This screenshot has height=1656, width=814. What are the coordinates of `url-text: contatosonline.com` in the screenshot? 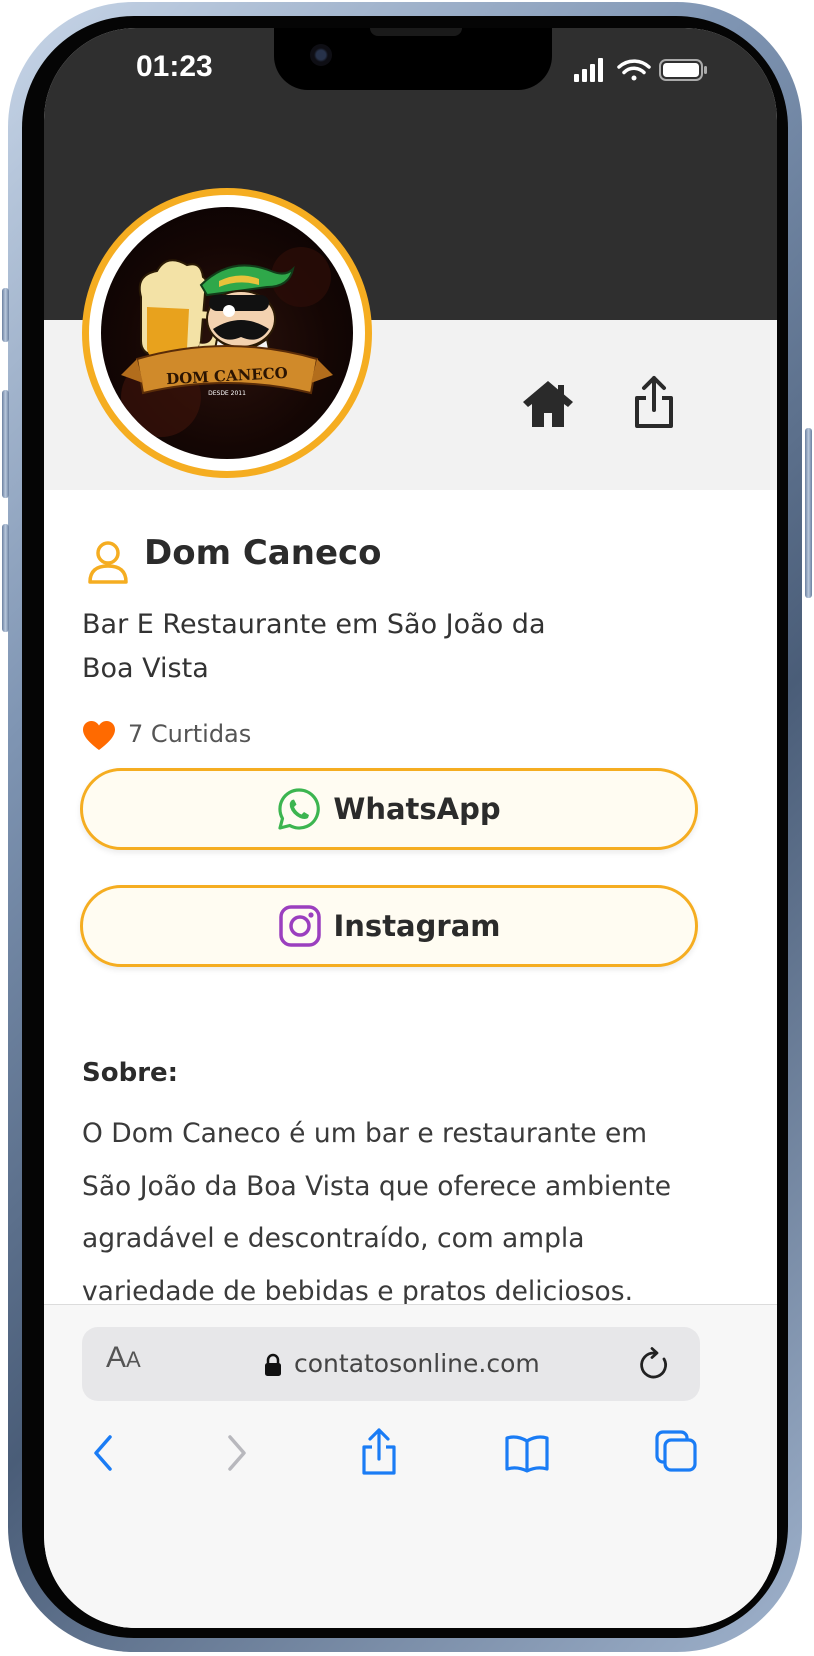 It's located at (417, 1363).